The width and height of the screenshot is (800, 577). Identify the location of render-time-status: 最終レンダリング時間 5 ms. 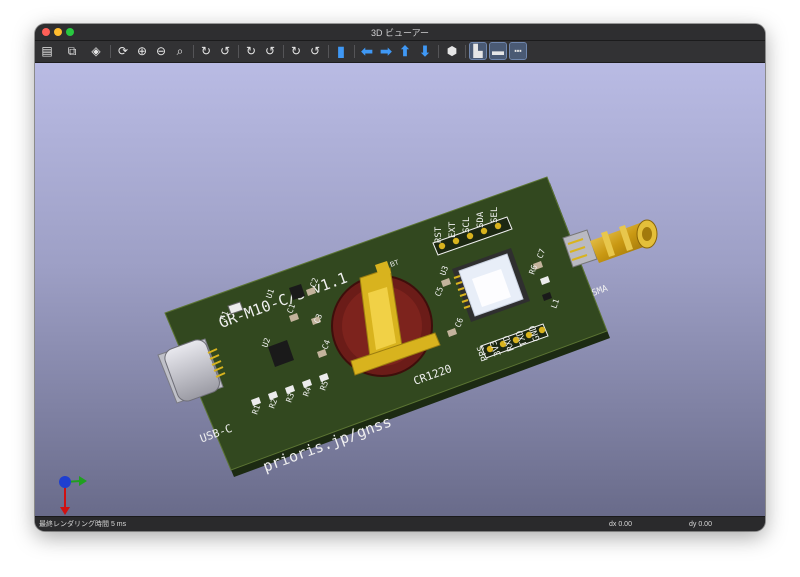
(83, 524).